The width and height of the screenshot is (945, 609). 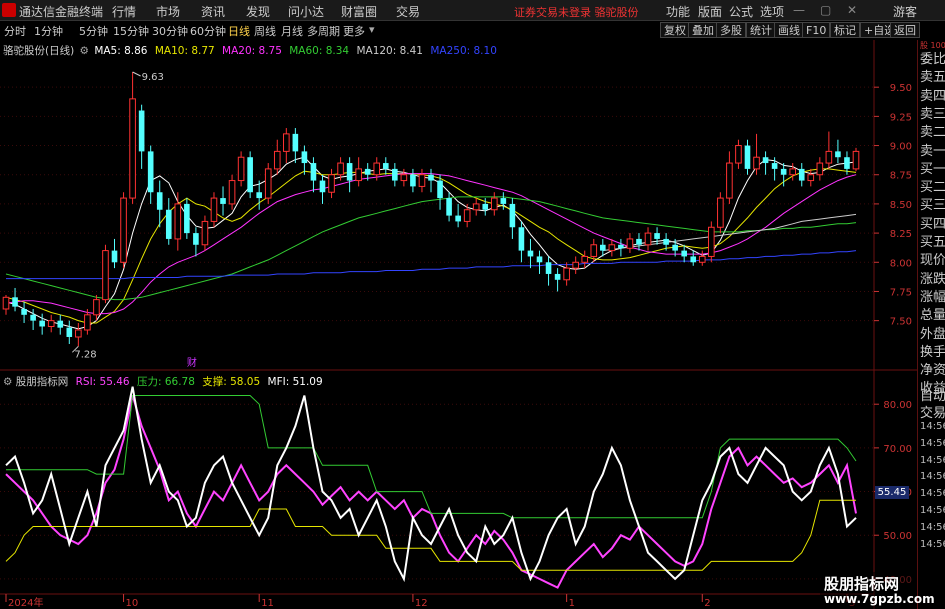 I want to click on toolbar-overlay: 叠加, so click(x=703, y=30).